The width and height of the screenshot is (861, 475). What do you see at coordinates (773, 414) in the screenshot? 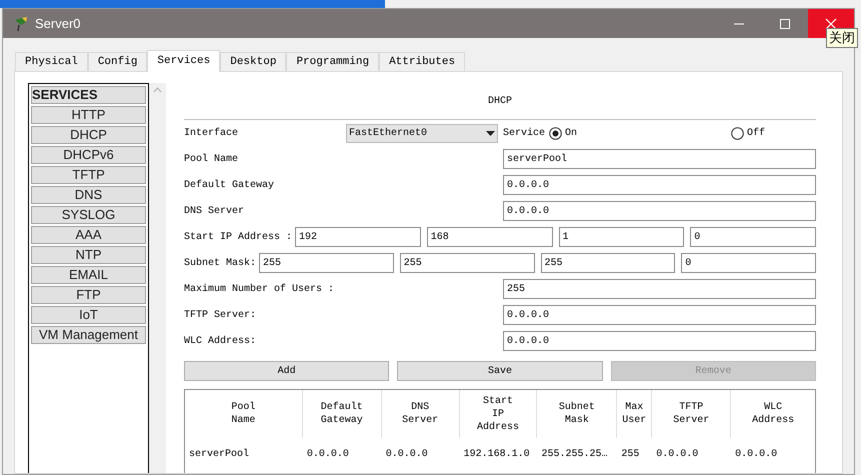
I see `column-header: WLC Address` at bounding box center [773, 414].